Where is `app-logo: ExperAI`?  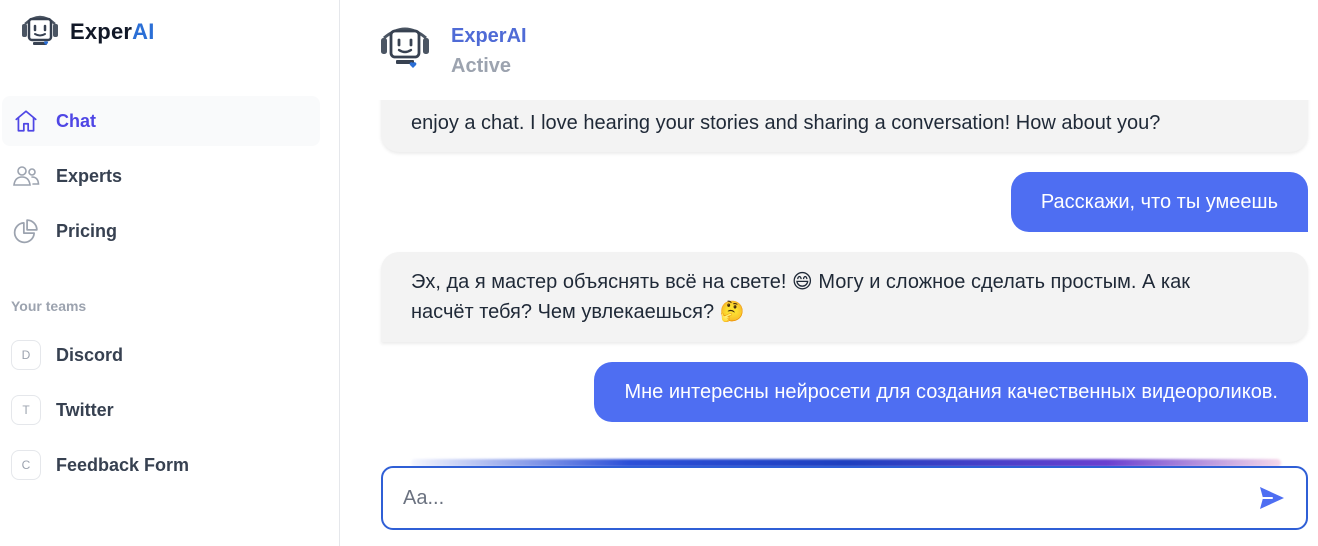
app-logo: ExperAI is located at coordinates (87, 32).